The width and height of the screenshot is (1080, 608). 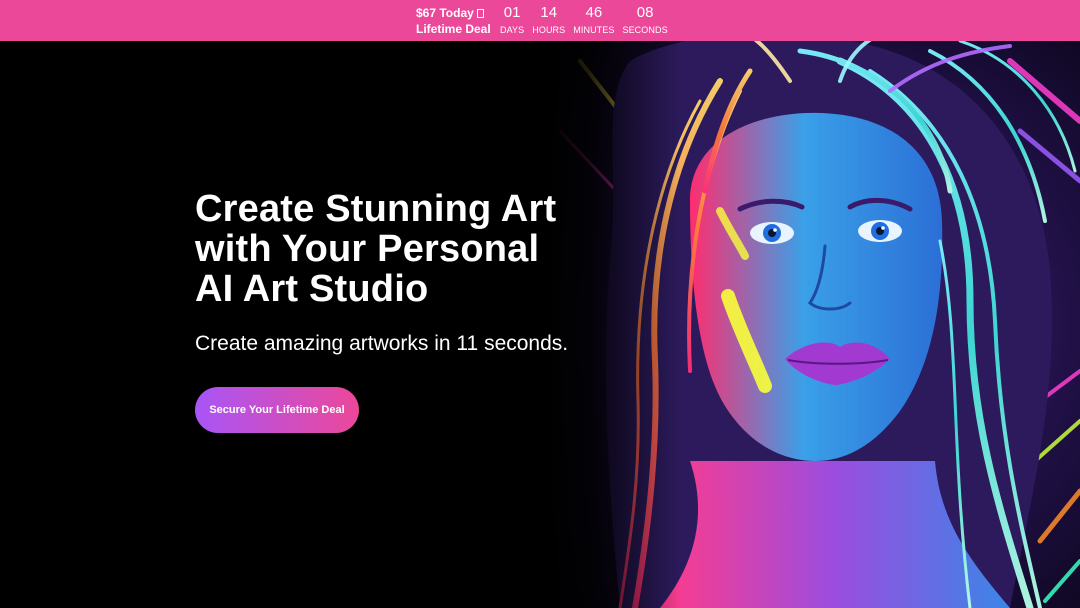 What do you see at coordinates (645, 12) in the screenshot?
I see `countdown-seconds-value: 08` at bounding box center [645, 12].